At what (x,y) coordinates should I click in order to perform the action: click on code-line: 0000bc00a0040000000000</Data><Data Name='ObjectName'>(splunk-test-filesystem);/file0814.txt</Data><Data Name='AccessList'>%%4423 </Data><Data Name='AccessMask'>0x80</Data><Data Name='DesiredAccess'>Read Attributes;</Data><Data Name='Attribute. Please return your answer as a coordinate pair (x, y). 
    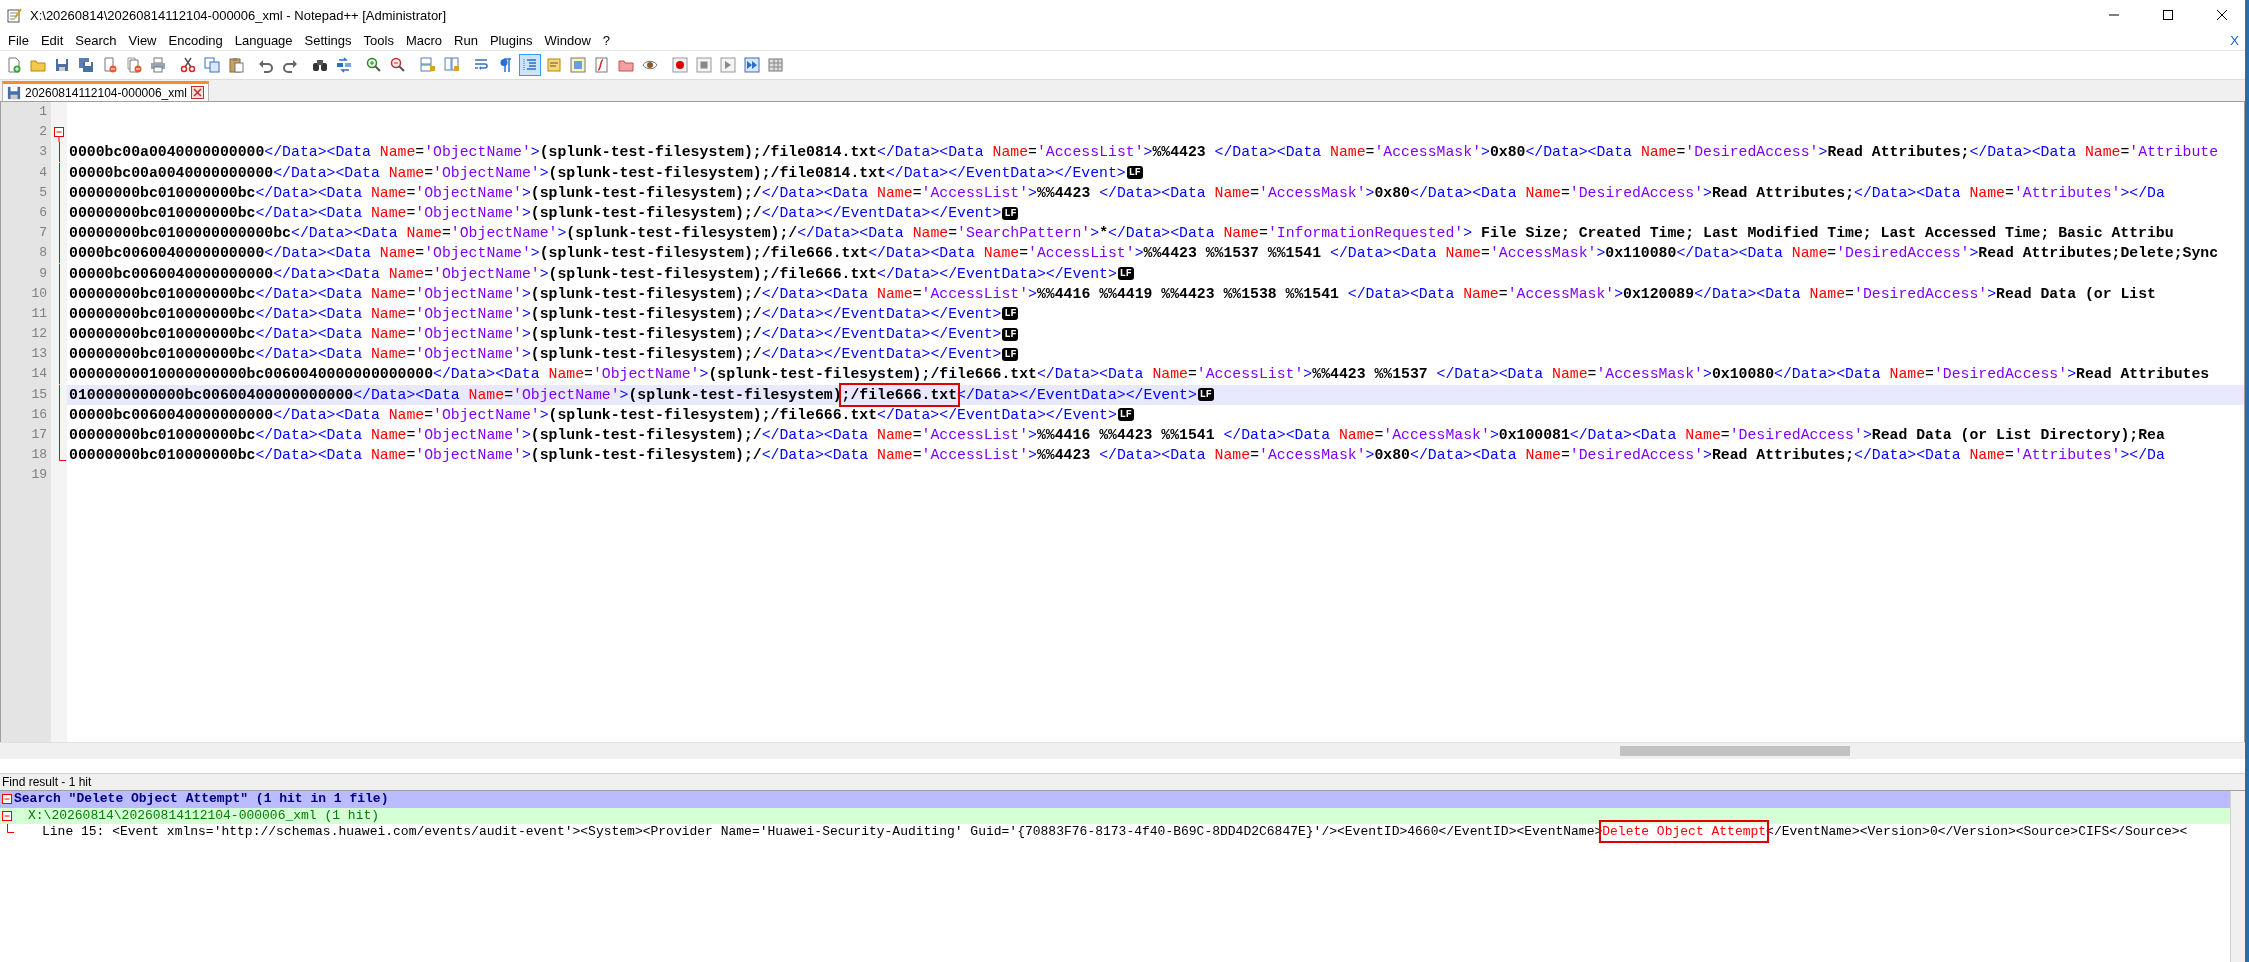
    Looking at the image, I should click on (1144, 153).